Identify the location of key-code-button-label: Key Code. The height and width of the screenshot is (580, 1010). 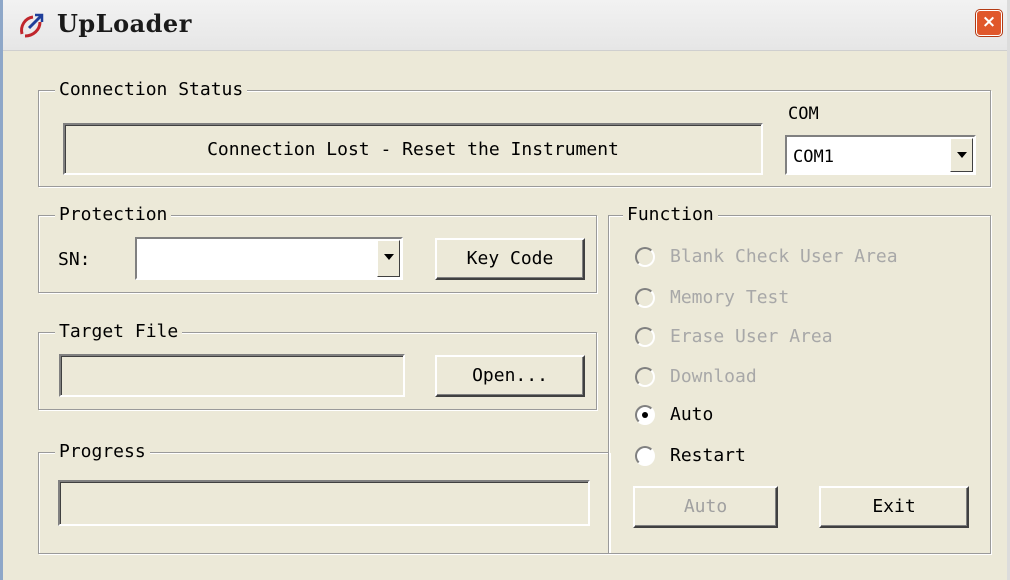
(510, 258).